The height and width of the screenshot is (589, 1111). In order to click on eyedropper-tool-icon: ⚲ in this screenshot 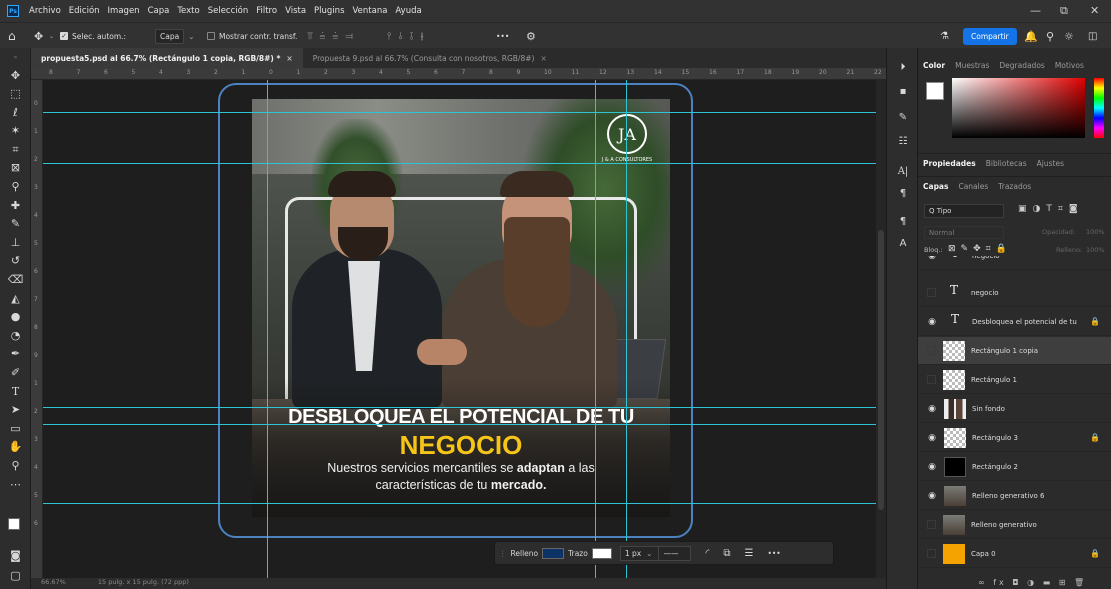, I will do `click(15, 187)`.